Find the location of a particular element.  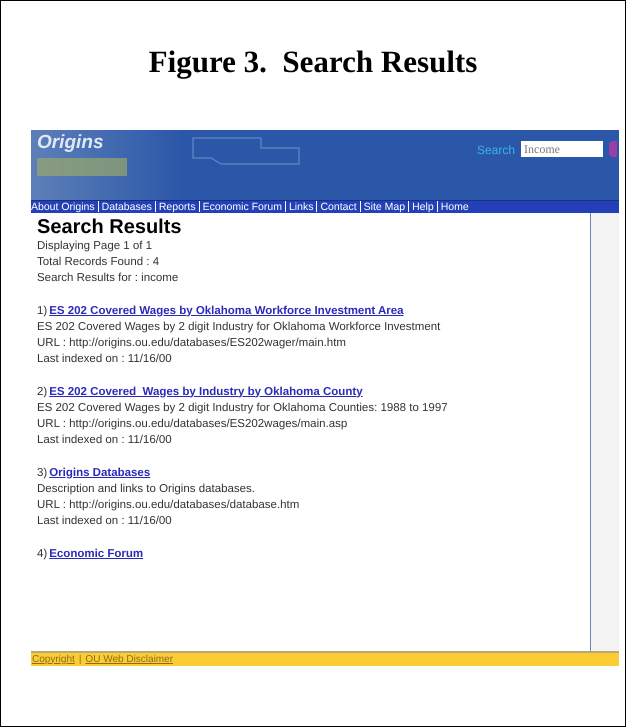

page-title: Search Results is located at coordinates (110, 227).